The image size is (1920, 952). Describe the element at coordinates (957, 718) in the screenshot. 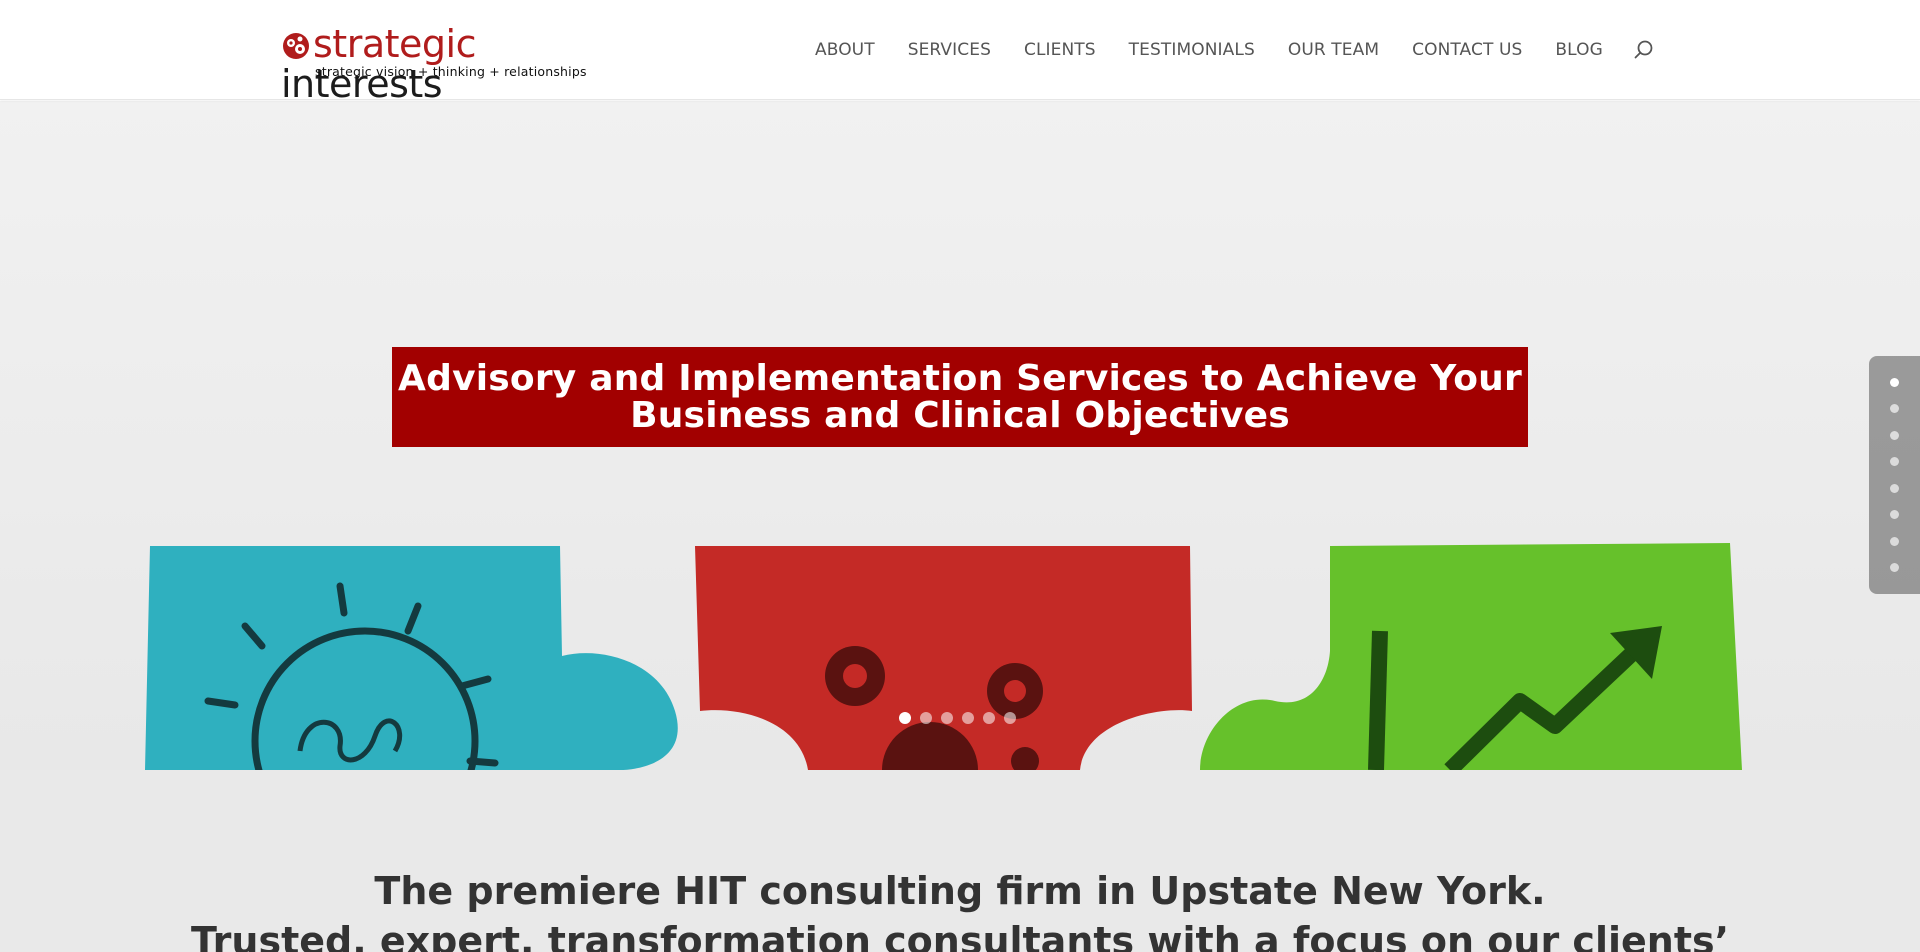

I see `slider-pagination` at that location.